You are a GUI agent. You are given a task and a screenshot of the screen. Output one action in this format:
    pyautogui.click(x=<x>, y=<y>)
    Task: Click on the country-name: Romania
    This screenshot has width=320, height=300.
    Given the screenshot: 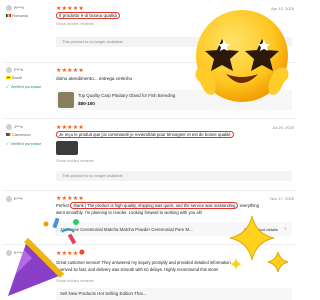 What is the action you would take?
    pyautogui.click(x=20, y=15)
    